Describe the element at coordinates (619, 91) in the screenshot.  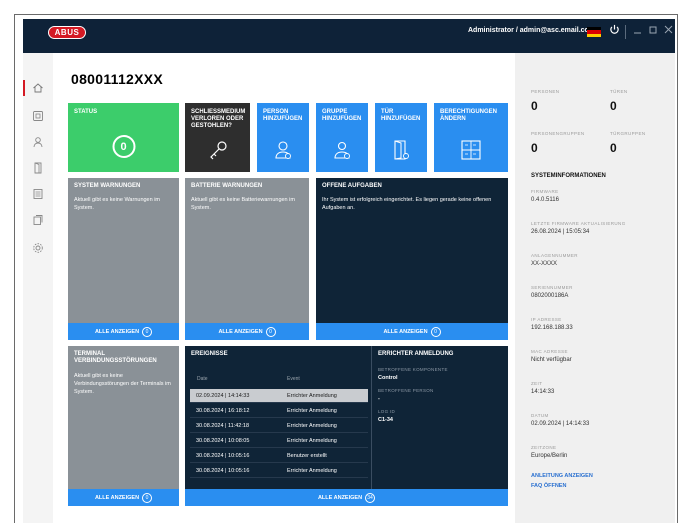
I see `doors-label: TÜREN` at that location.